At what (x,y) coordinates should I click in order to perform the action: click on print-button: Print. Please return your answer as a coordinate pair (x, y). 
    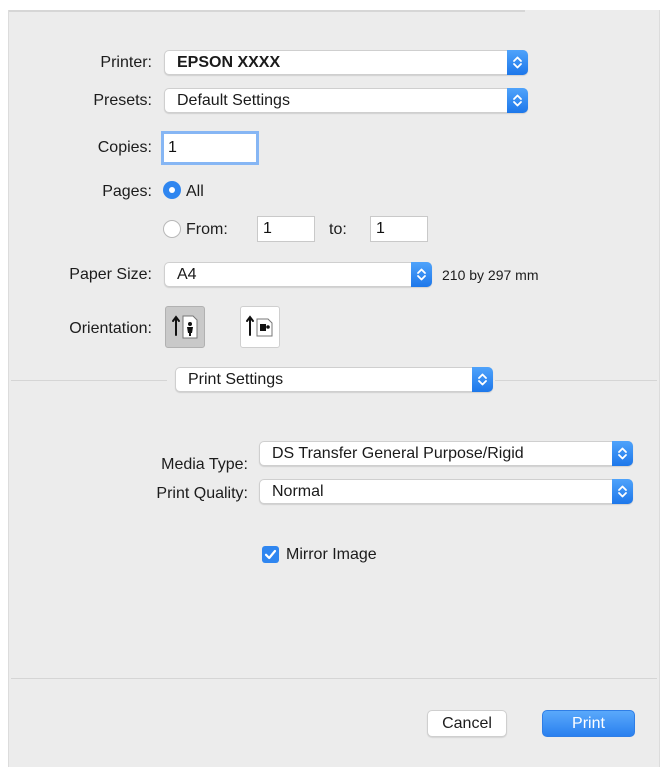
    Looking at the image, I should click on (588, 723).